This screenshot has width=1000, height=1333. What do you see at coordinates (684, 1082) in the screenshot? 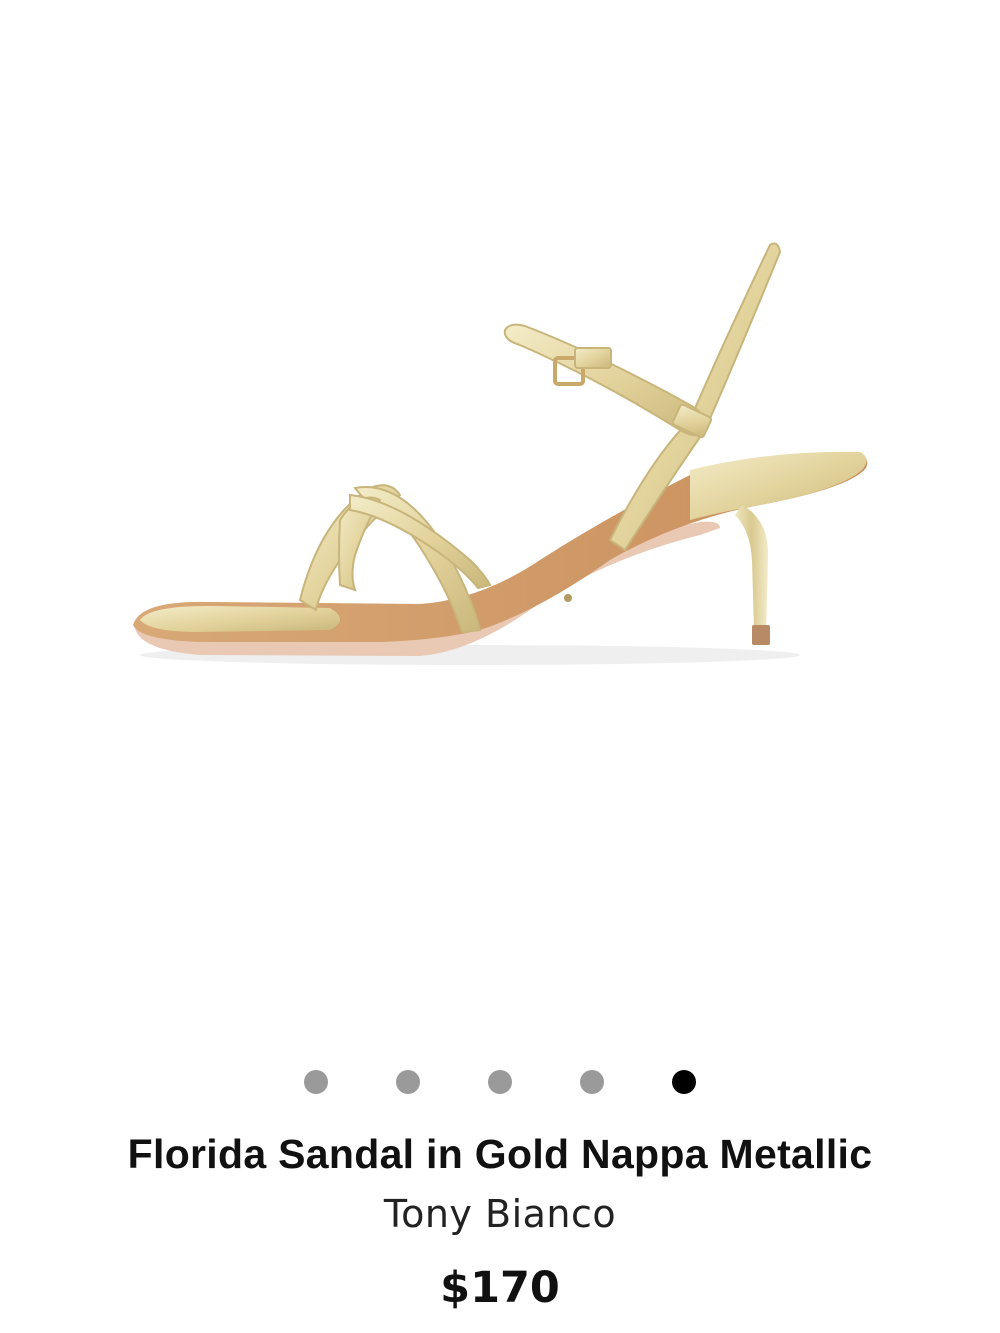
I see `carousel-dot-5-active` at bounding box center [684, 1082].